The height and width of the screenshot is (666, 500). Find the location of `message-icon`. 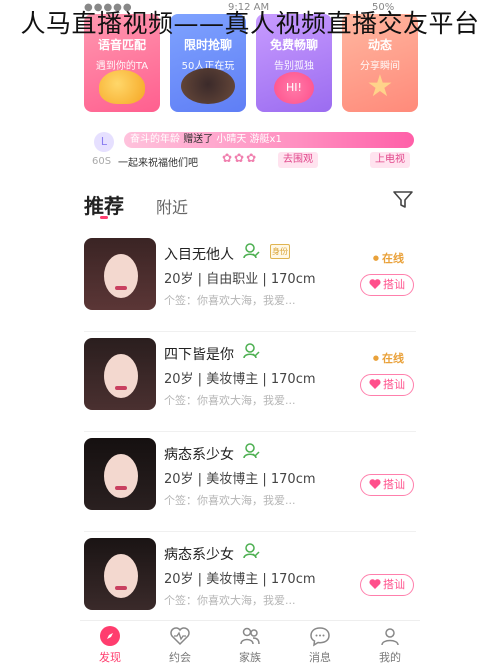

message-icon is located at coordinates (320, 637).